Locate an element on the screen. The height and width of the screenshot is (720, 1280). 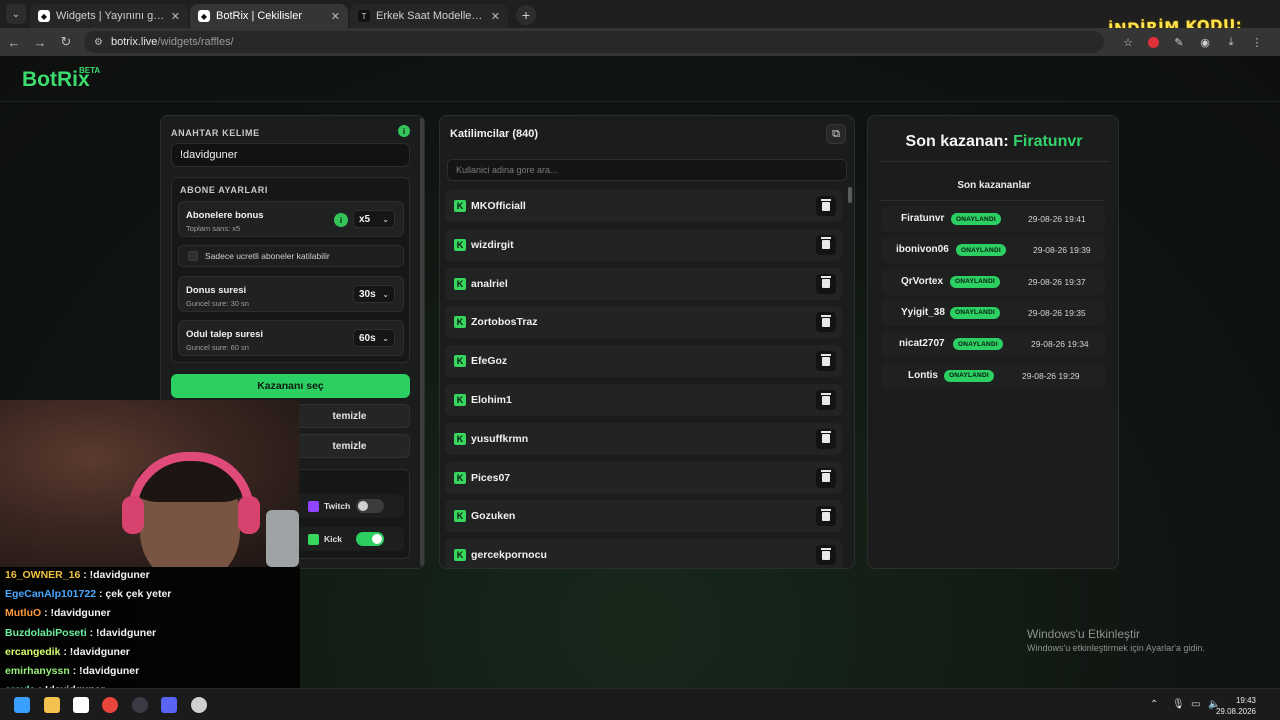
menu-kebab-icon: ⋮ is located at coordinates (1257, 42).